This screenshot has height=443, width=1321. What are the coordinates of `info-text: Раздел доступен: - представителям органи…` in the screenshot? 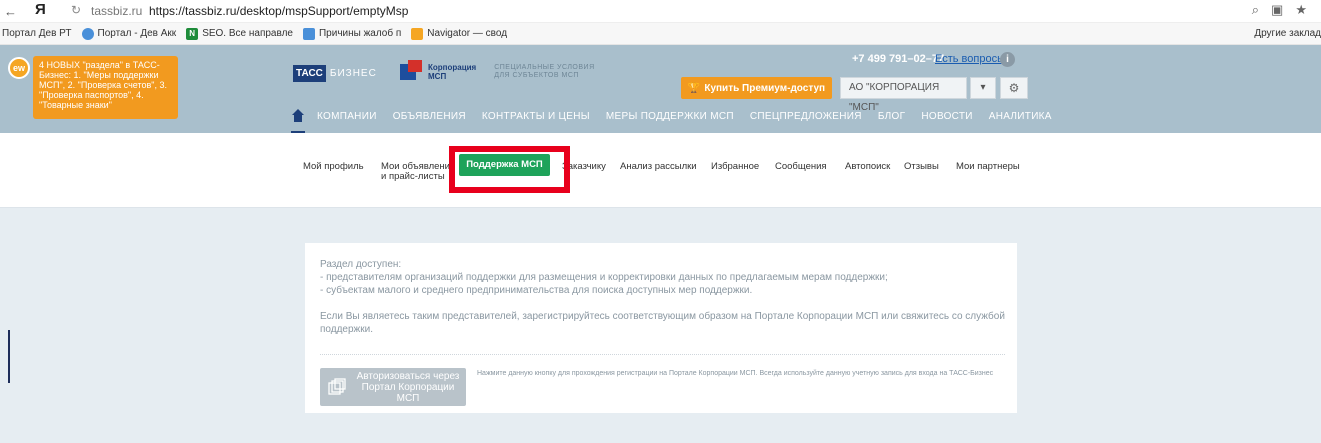 It's located at (662, 297).